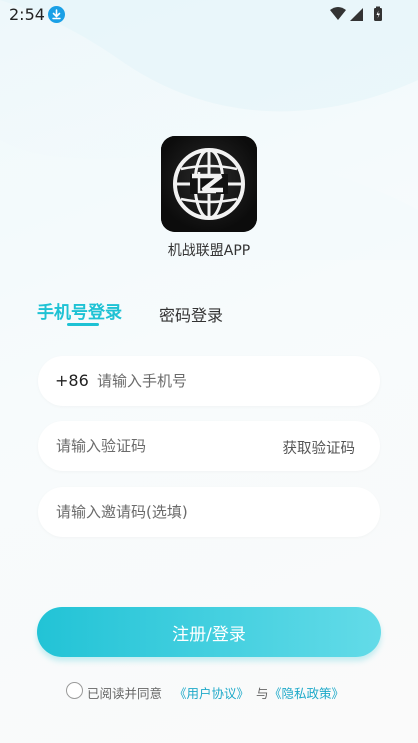 This screenshot has width=418, height=743. Describe the element at coordinates (56, 14) in the screenshot. I see `download-icon` at that location.